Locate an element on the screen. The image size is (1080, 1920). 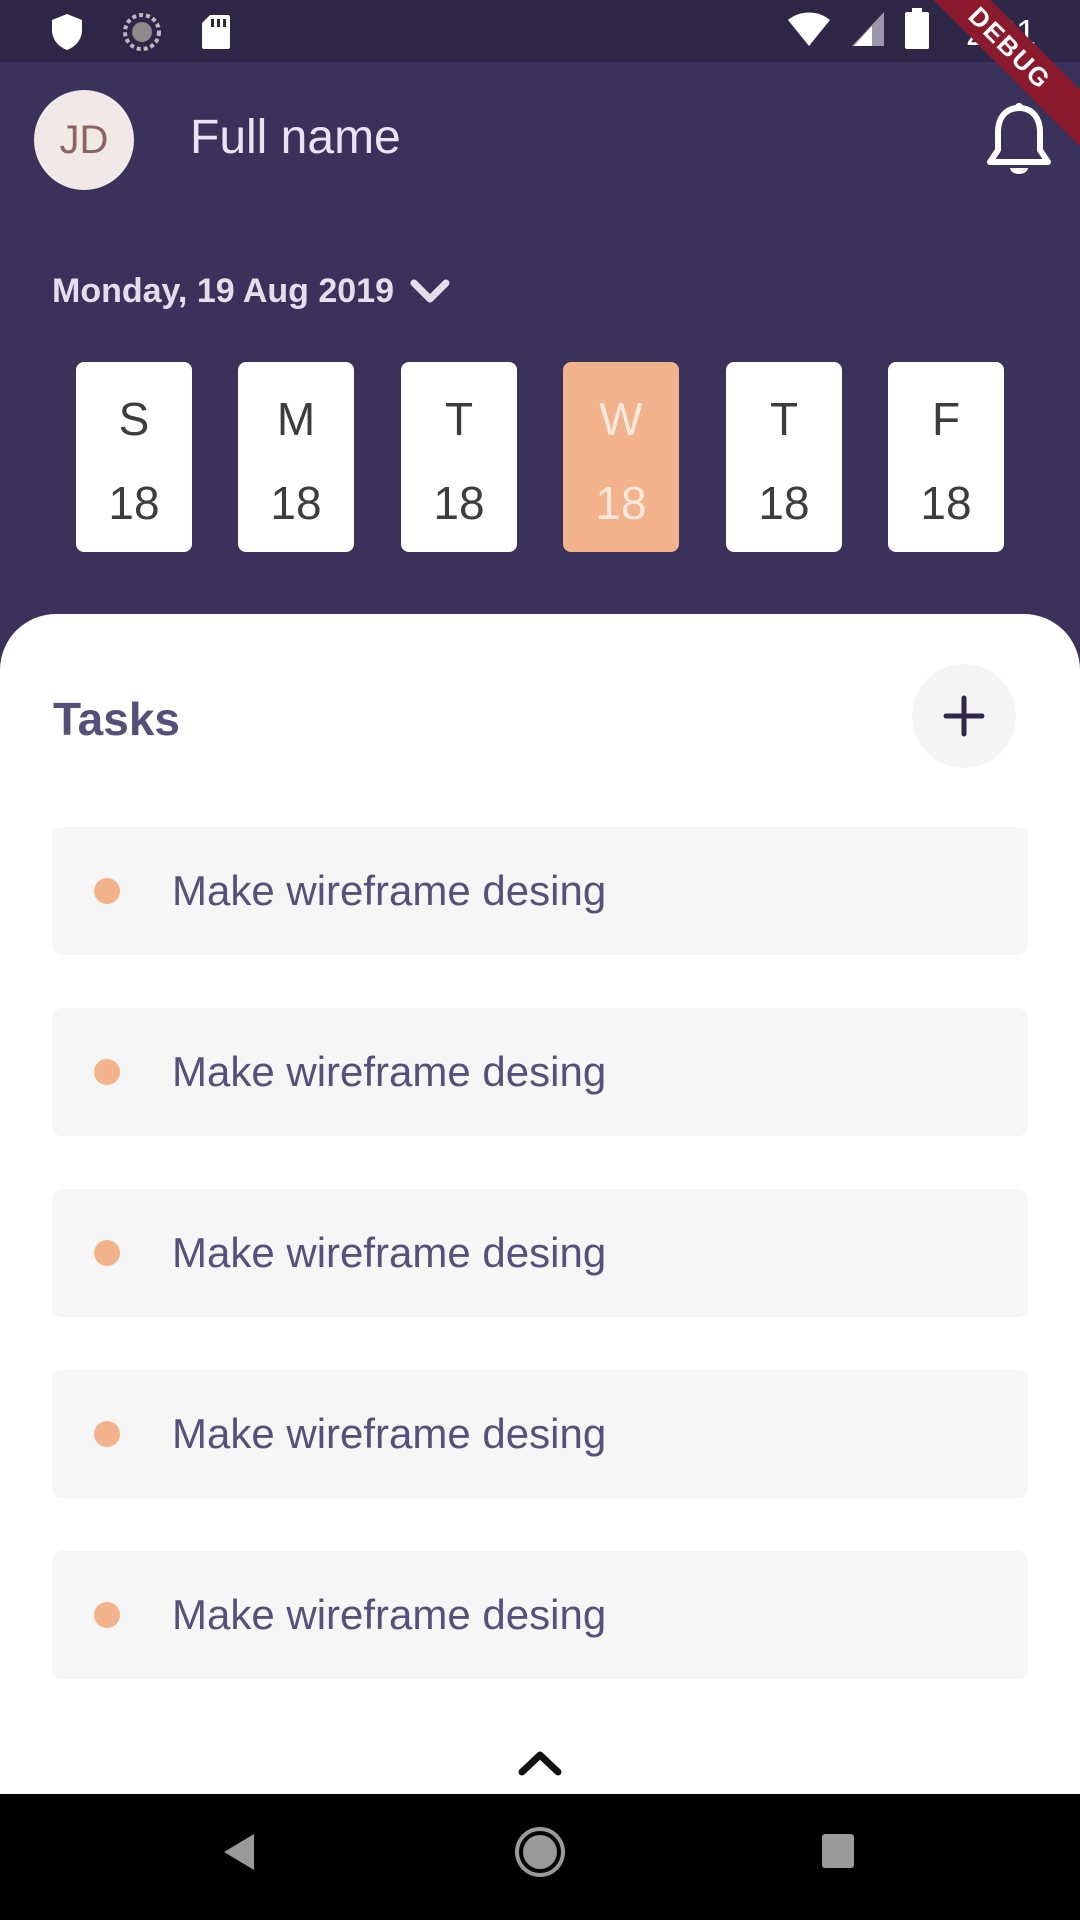
user-full-name: Full name is located at coordinates (295, 137).